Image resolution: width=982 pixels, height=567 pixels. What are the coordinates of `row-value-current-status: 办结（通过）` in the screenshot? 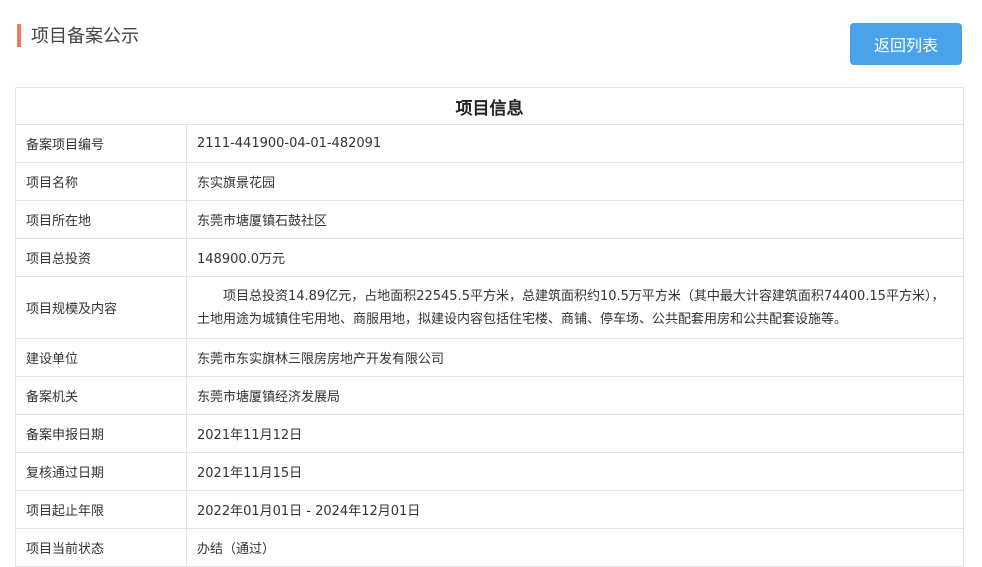 It's located at (575, 547).